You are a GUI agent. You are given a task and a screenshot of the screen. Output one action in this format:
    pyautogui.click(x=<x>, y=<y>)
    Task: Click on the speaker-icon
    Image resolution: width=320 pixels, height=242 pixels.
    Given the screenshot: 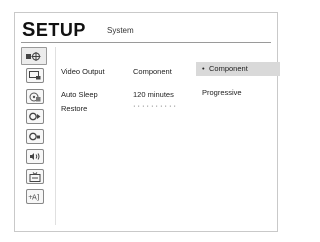 What is the action you would take?
    pyautogui.click(x=35, y=156)
    